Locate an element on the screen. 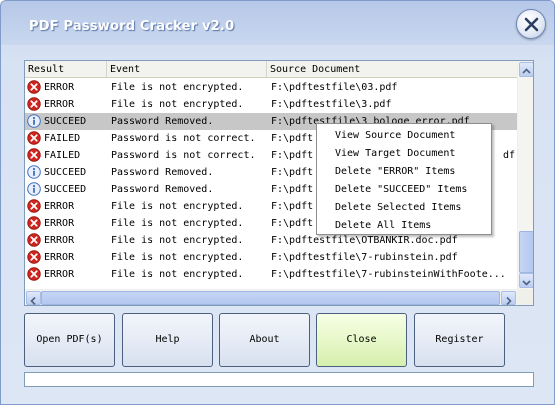  progress-bar is located at coordinates (279, 379).